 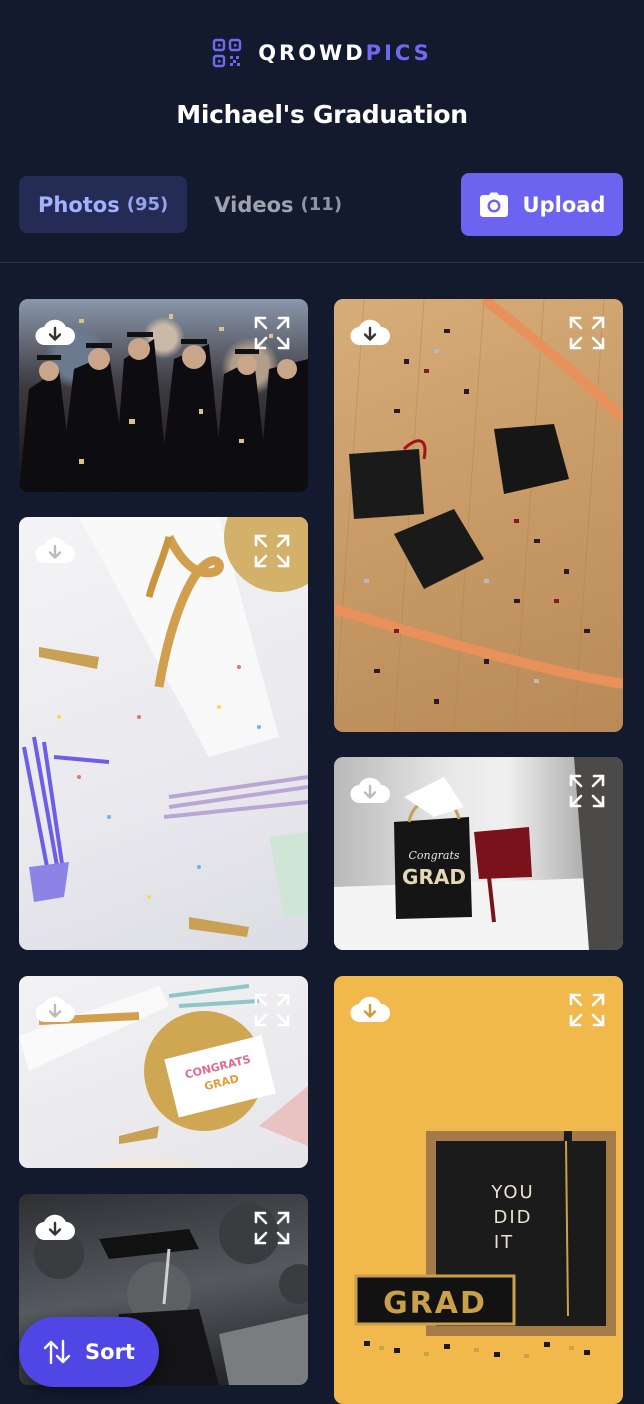 What do you see at coordinates (322, 262) in the screenshot?
I see `header-divider` at bounding box center [322, 262].